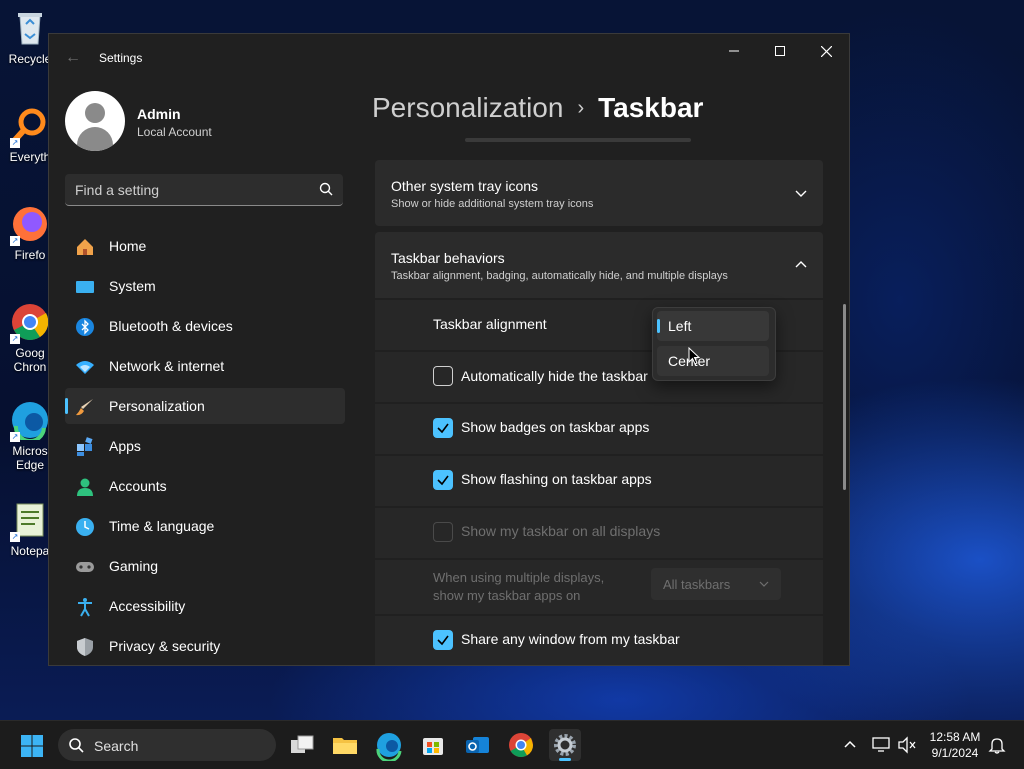 Image resolution: width=1024 pixels, height=769 pixels. I want to click on card-title: Taskbar behaviors, so click(448, 258).